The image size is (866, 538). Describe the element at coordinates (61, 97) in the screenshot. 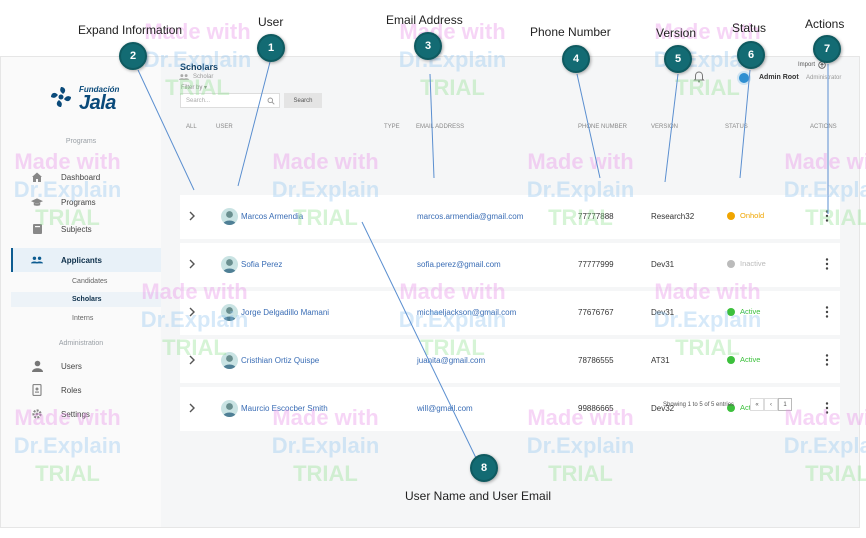

I see `logo-swirl-icon` at that location.